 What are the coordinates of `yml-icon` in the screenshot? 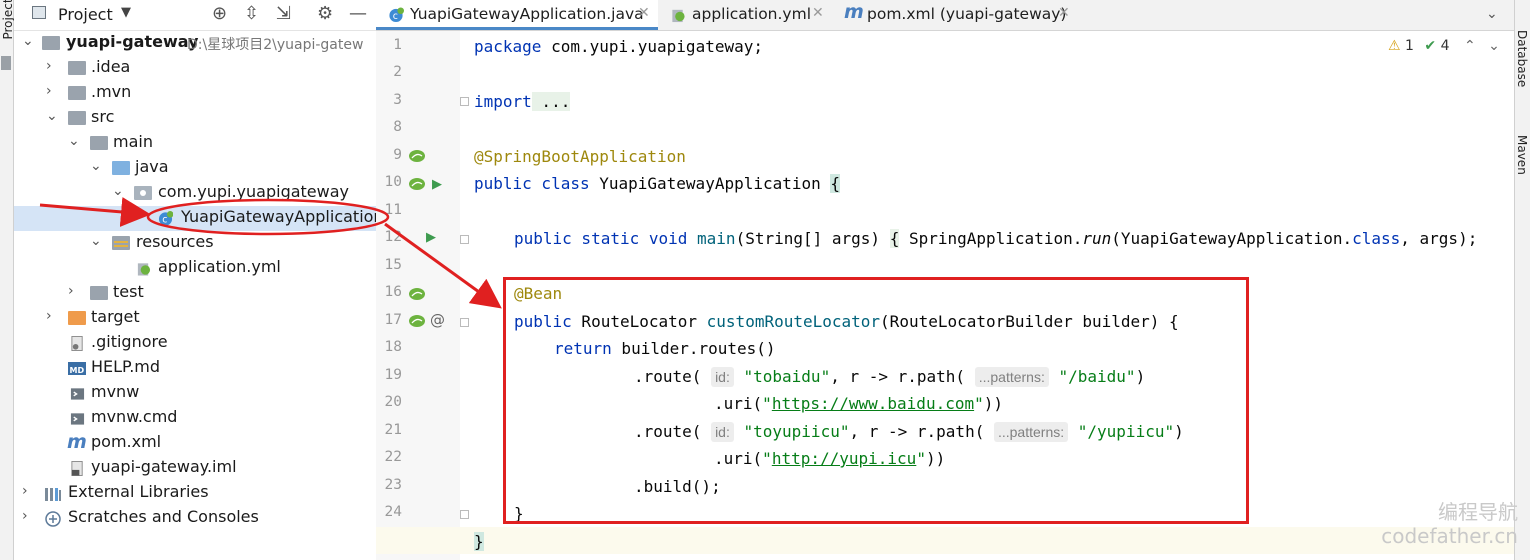 It's located at (678, 16).